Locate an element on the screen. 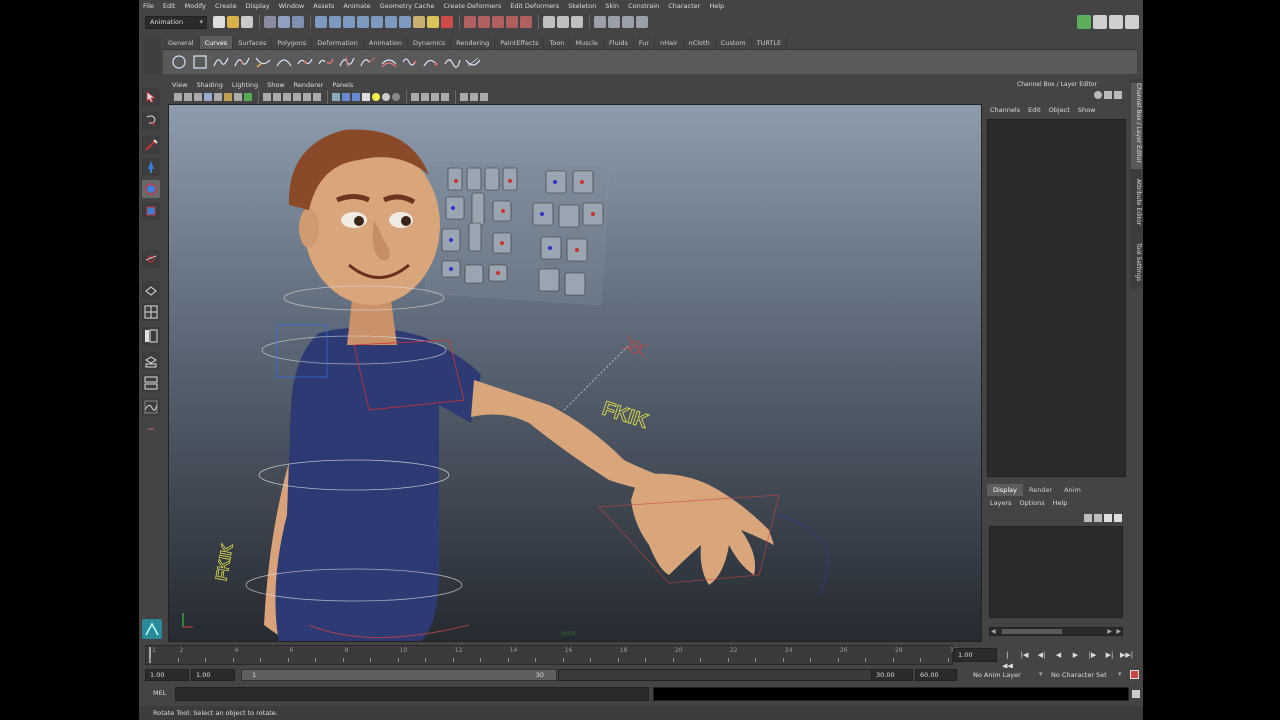  input-list-icon is located at coordinates (563, 22).